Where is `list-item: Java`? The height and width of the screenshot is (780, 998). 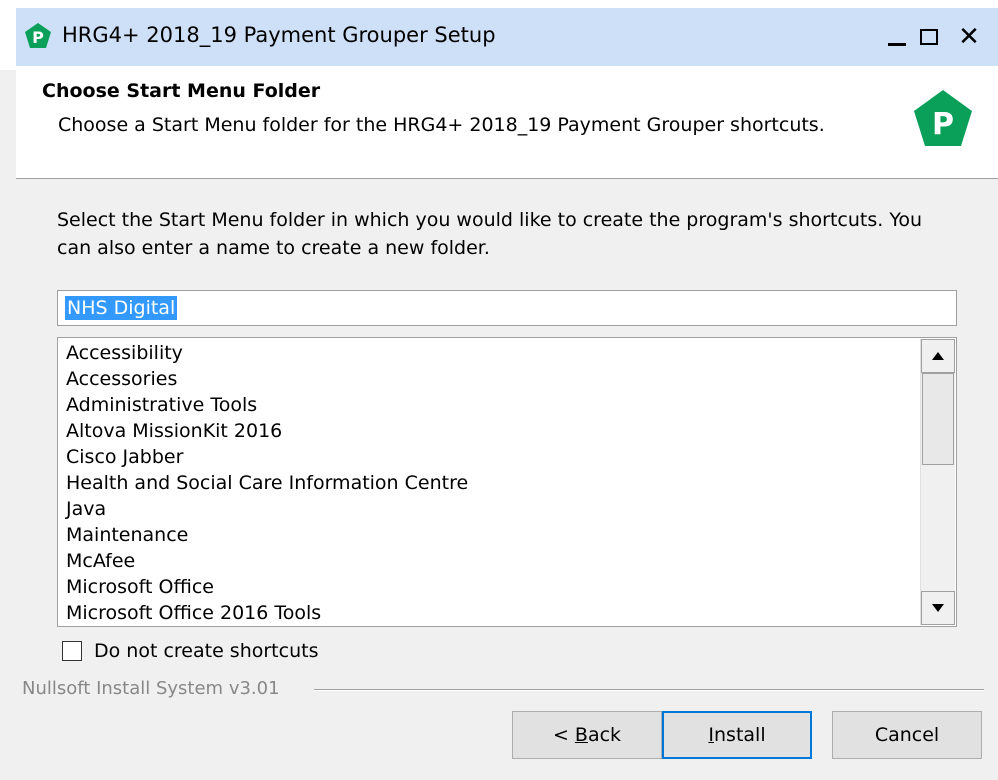 list-item: Java is located at coordinates (491, 509).